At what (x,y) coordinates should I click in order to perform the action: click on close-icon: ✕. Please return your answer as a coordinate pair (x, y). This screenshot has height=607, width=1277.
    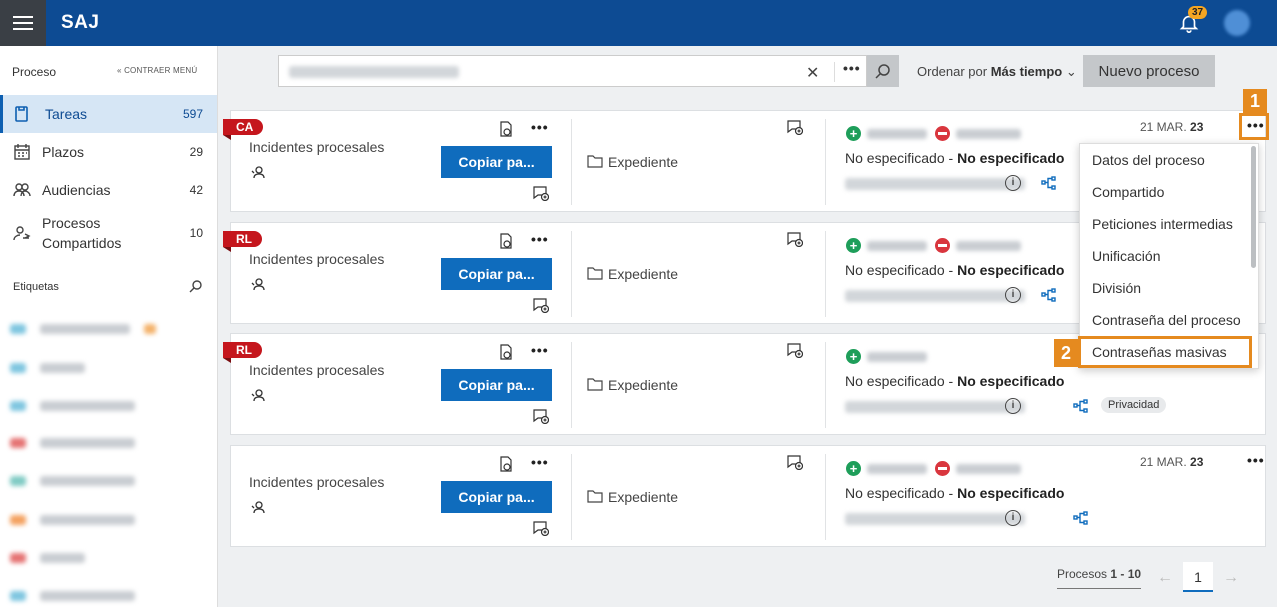
    Looking at the image, I should click on (812, 73).